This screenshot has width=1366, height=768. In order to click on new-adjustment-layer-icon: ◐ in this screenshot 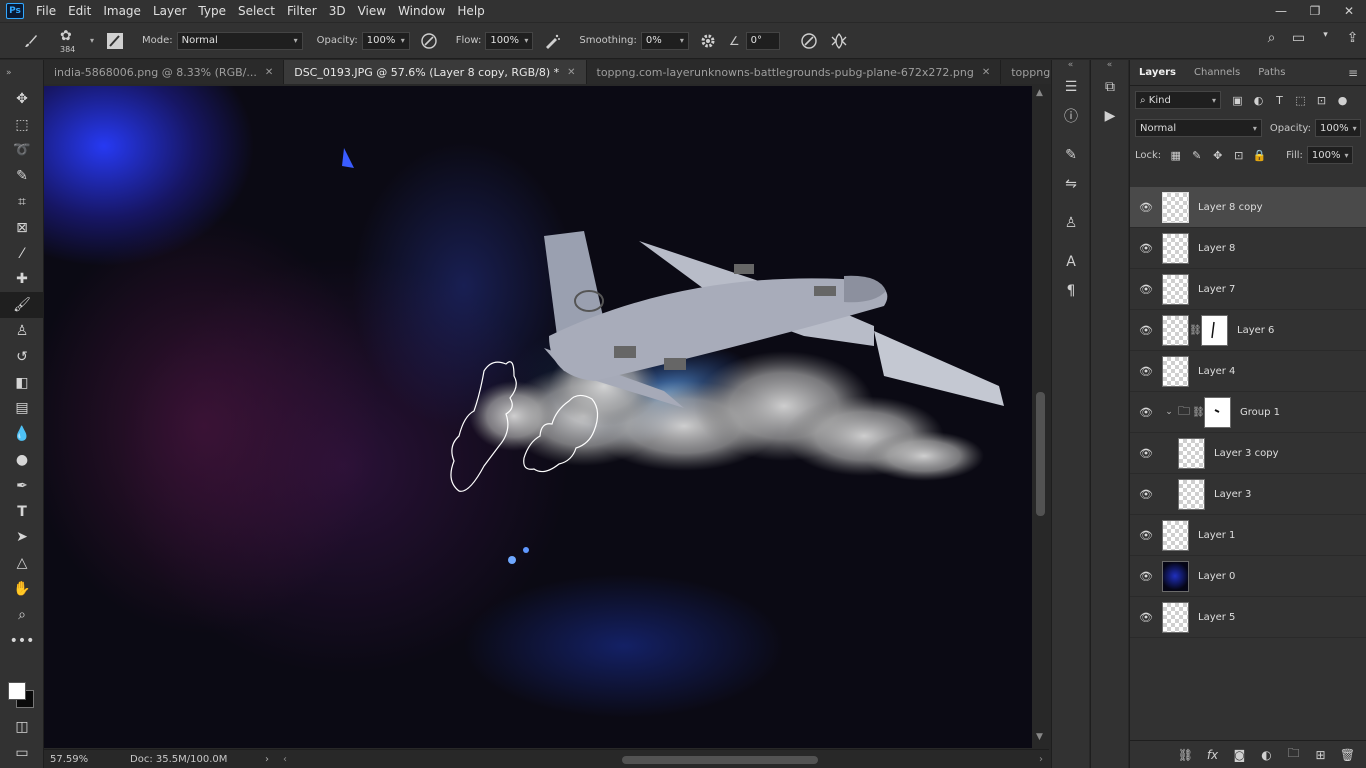, I will do `click(1266, 755)`.